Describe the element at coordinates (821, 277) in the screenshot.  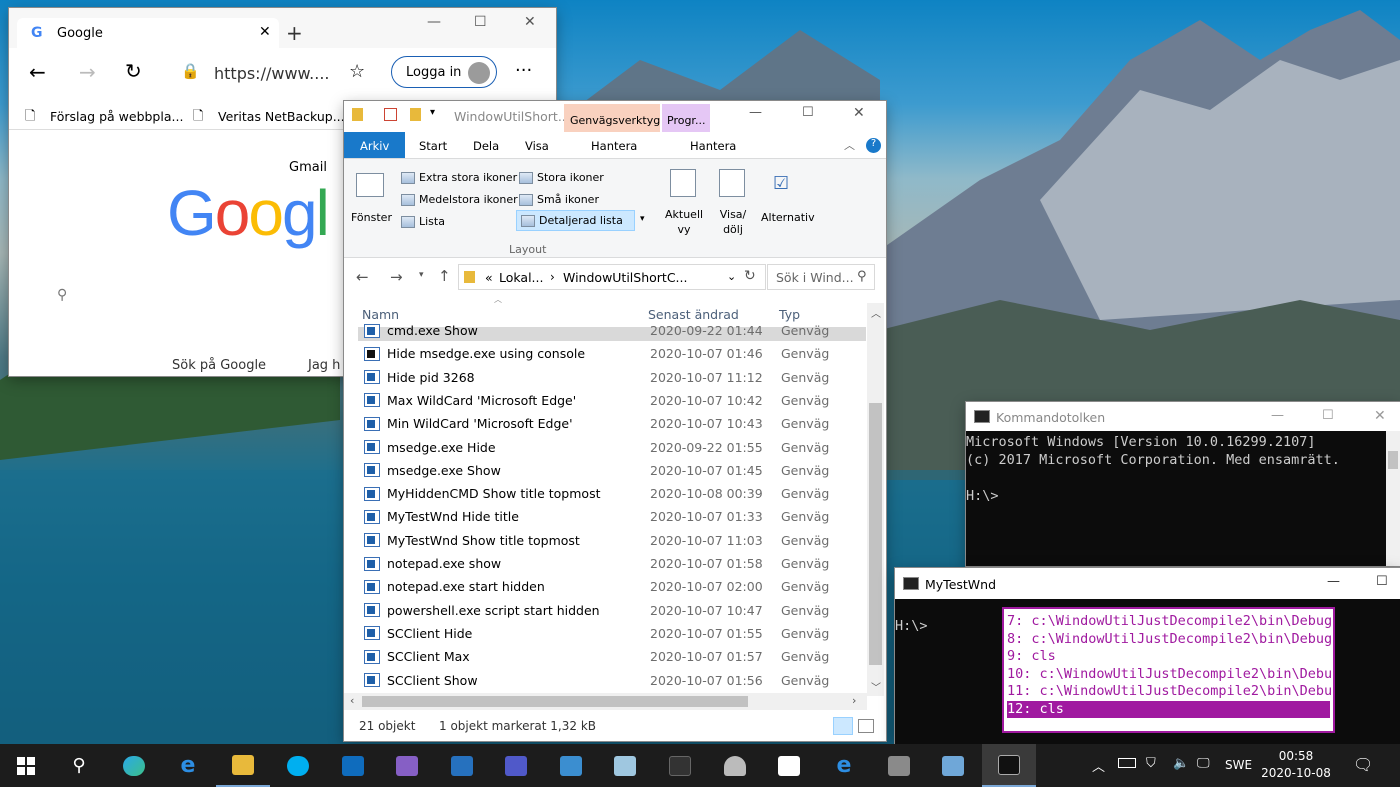
I see `search-field: Sök i Wind... ⚲` at that location.